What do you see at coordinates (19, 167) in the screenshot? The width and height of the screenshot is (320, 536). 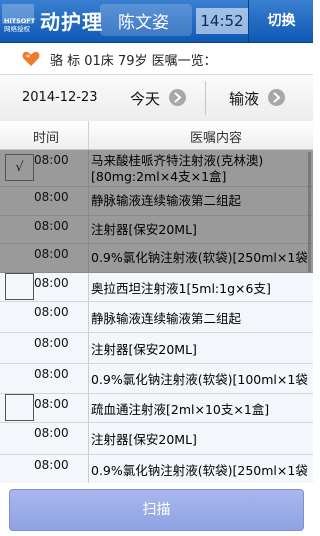 I see `group-checkbox: √` at bounding box center [19, 167].